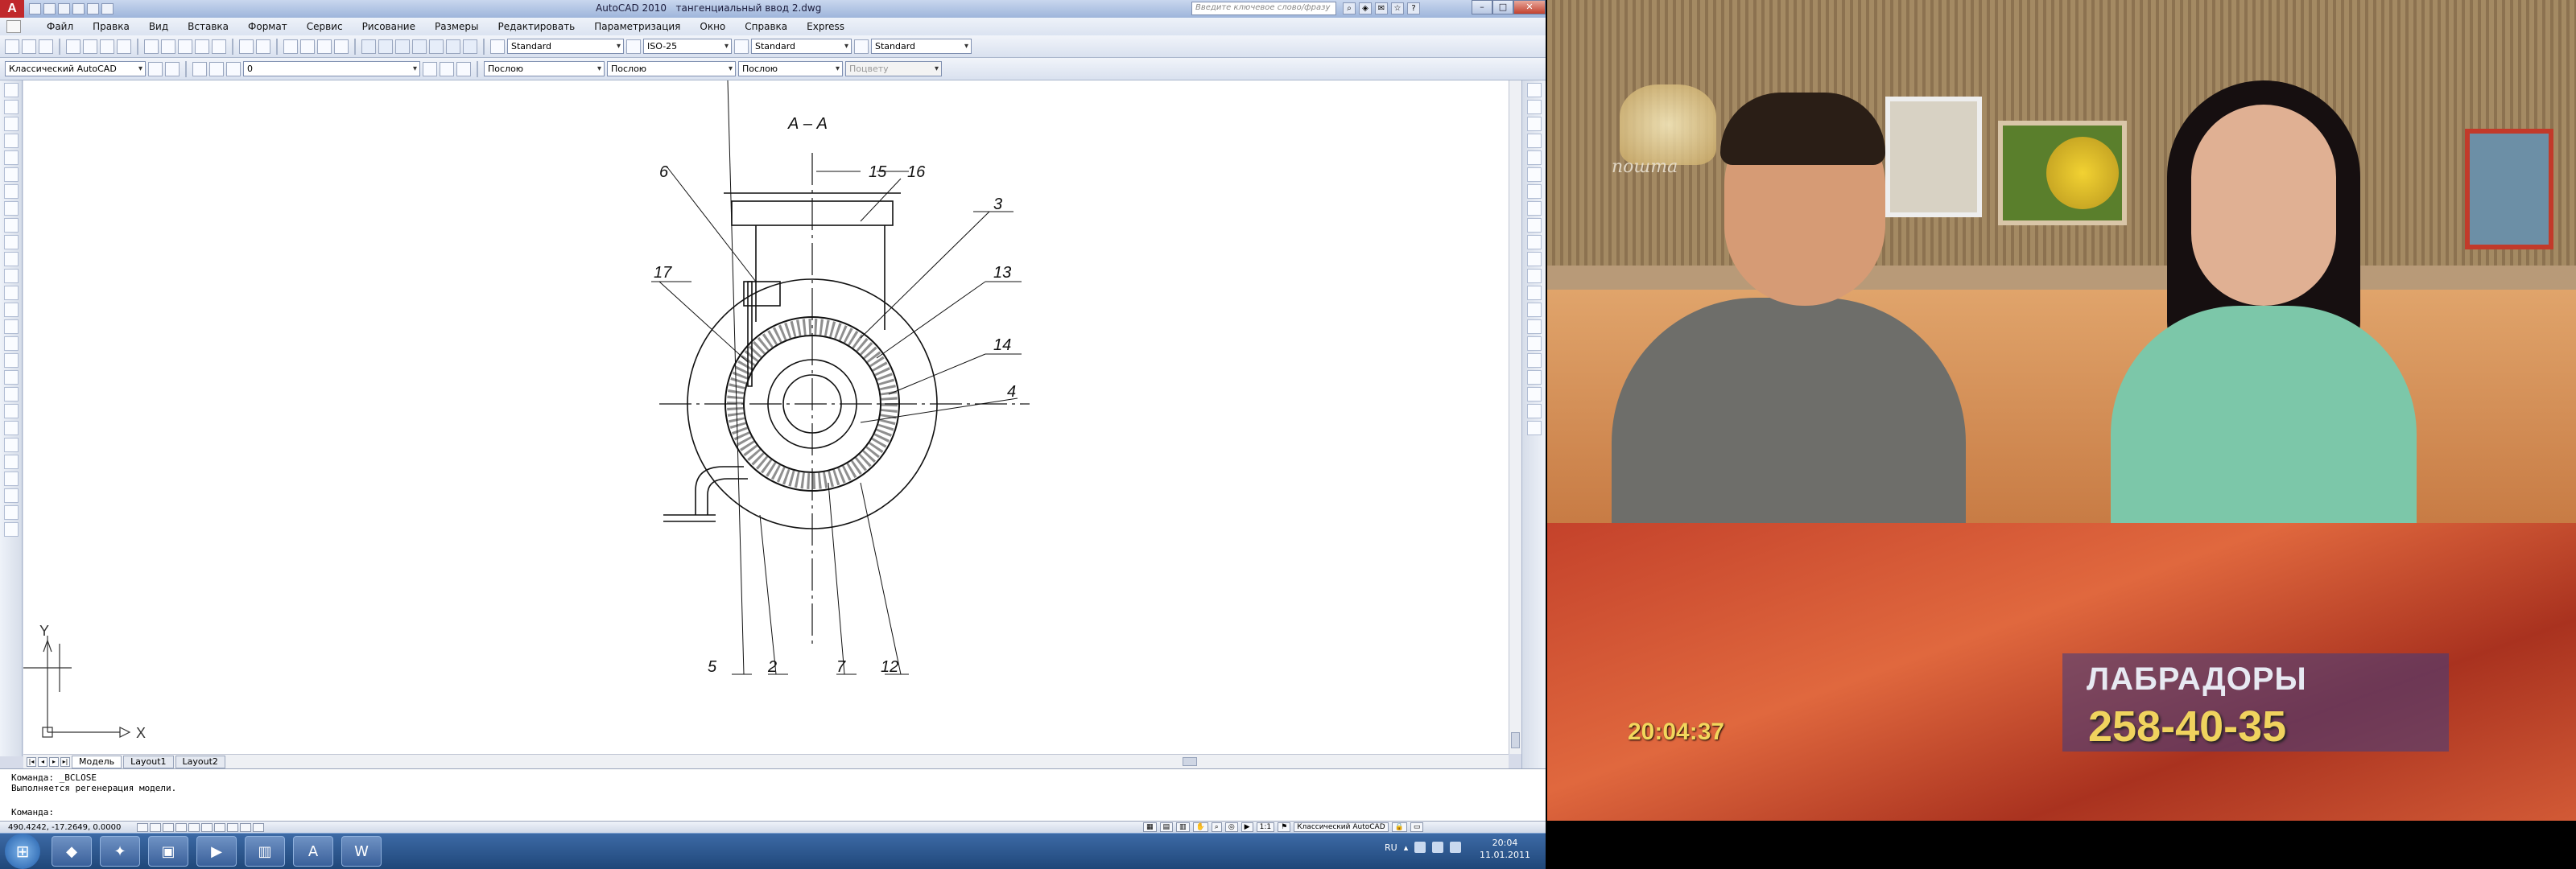  Describe the element at coordinates (11, 90) in the screenshot. I see `line-icon` at that location.